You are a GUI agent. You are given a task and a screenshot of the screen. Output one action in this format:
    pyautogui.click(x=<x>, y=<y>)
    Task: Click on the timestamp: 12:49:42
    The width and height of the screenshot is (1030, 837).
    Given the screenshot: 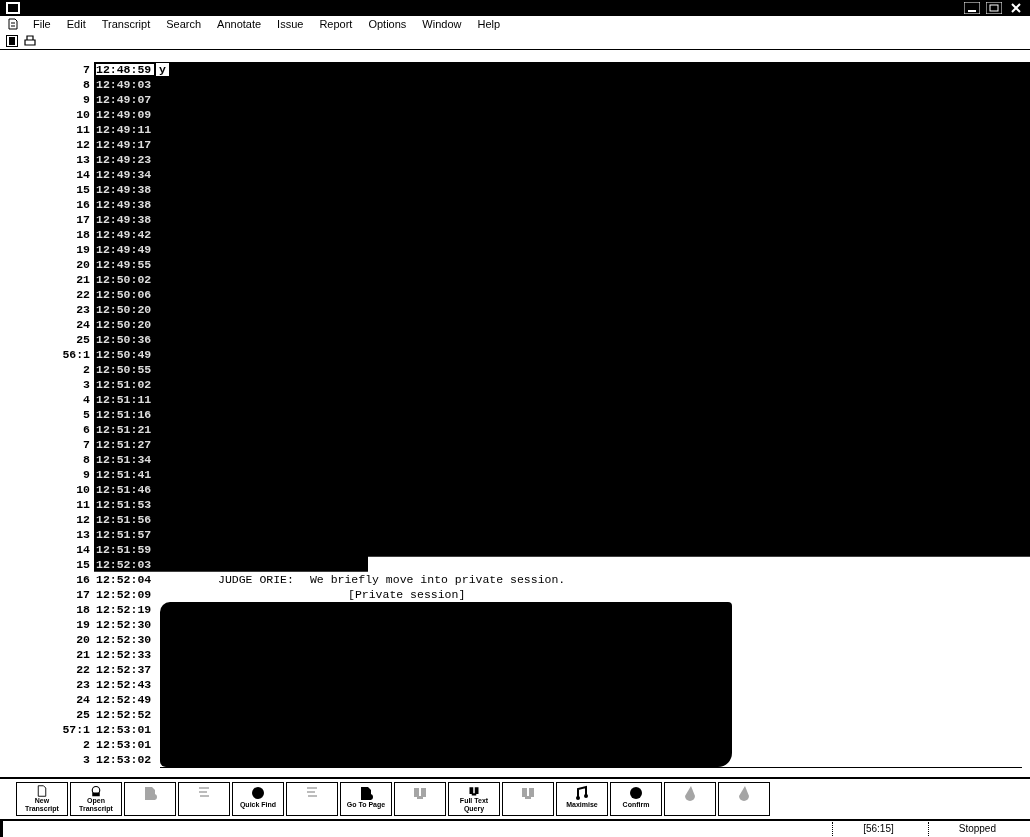 What is the action you would take?
    pyautogui.click(x=124, y=234)
    